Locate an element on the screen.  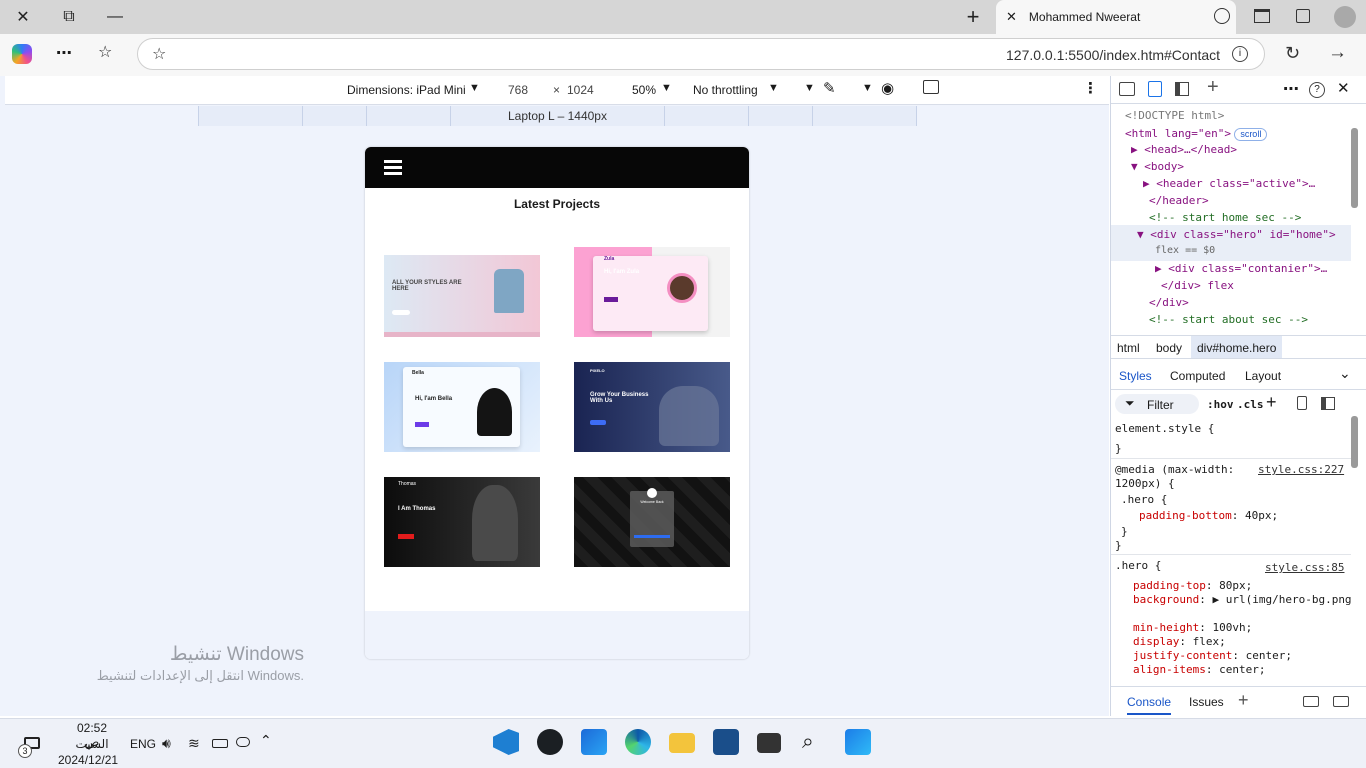
height-input: 1024 is located at coordinates (580, 90).